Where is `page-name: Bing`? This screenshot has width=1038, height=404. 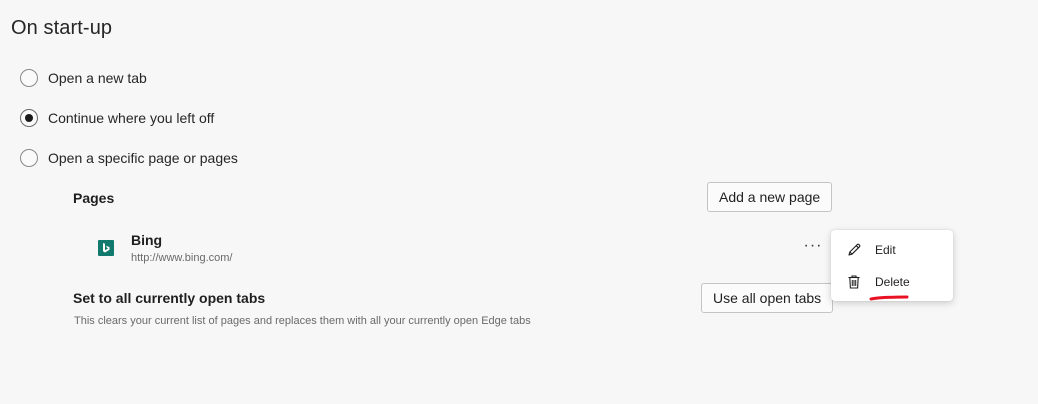 page-name: Bing is located at coordinates (147, 240).